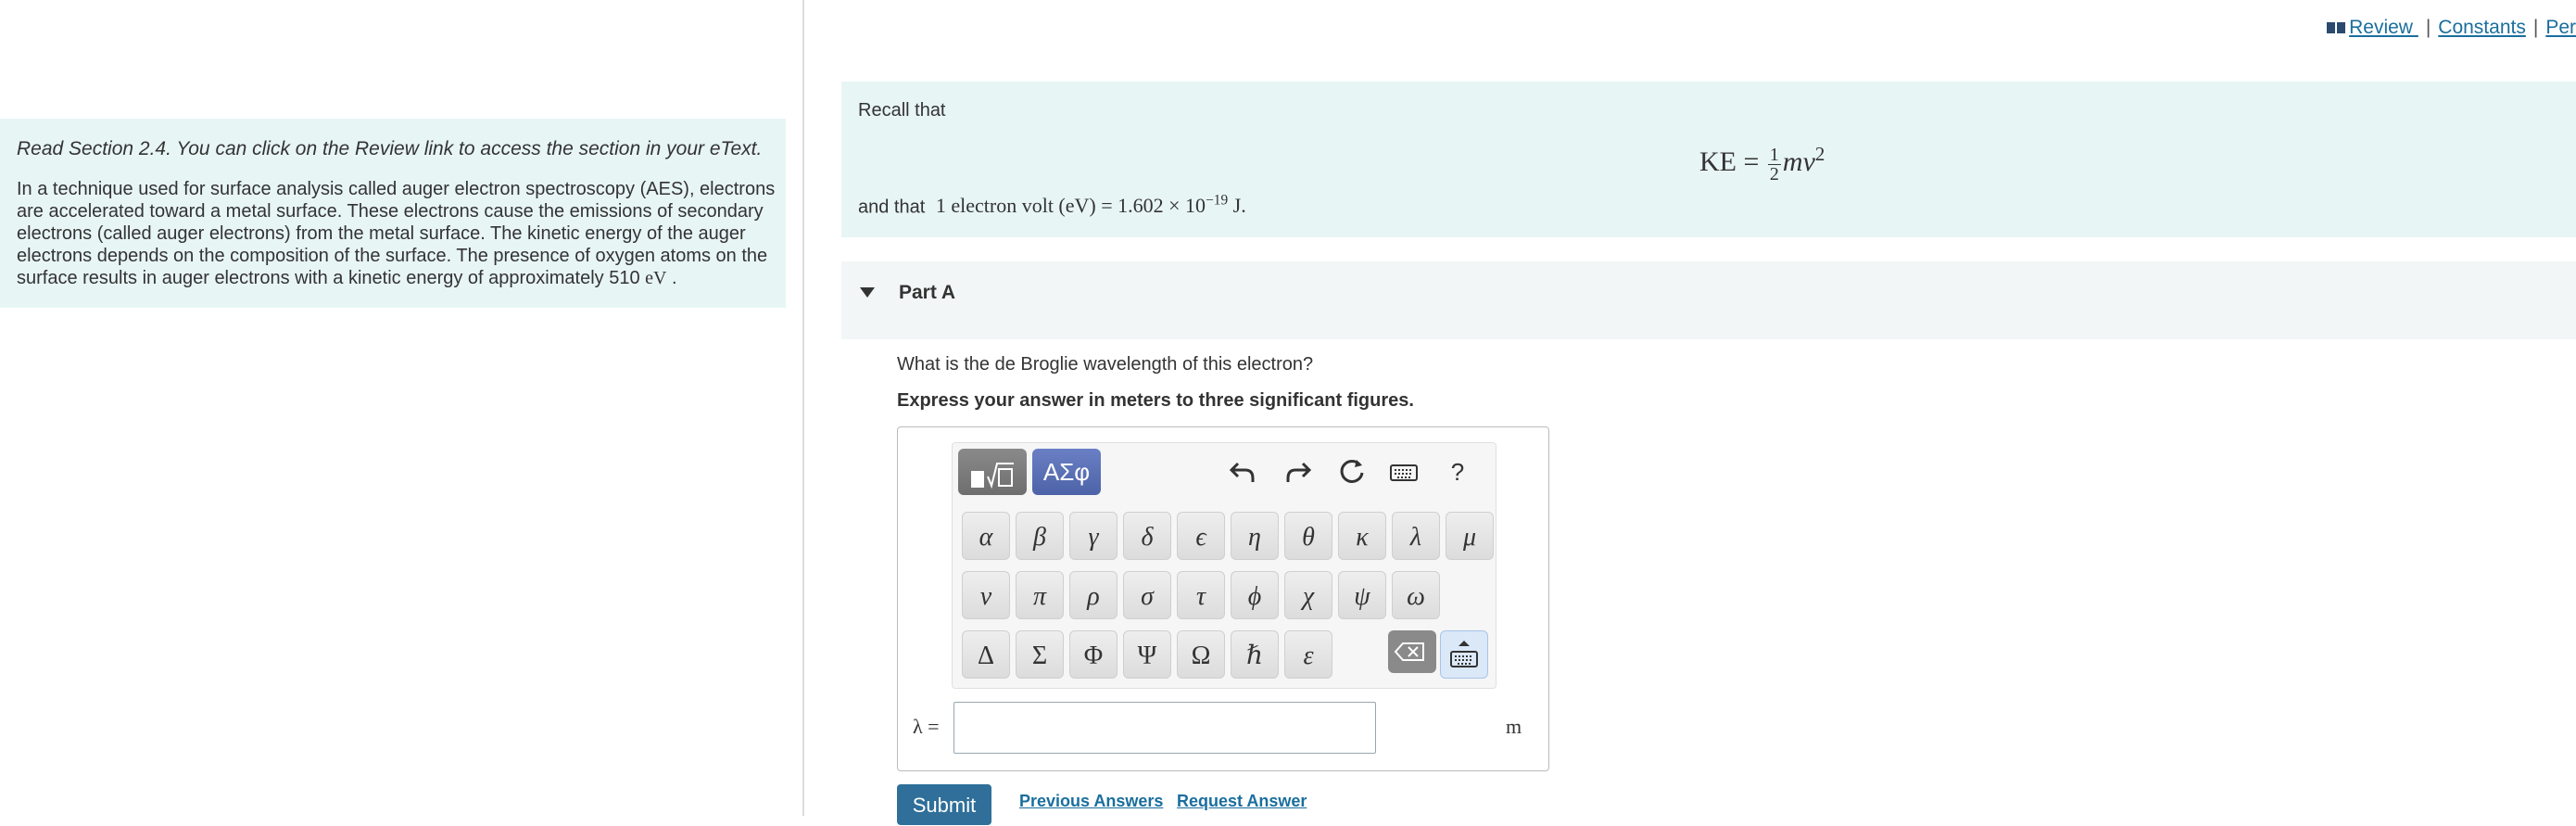  I want to click on key-capital-sigma: Σ, so click(1040, 654).